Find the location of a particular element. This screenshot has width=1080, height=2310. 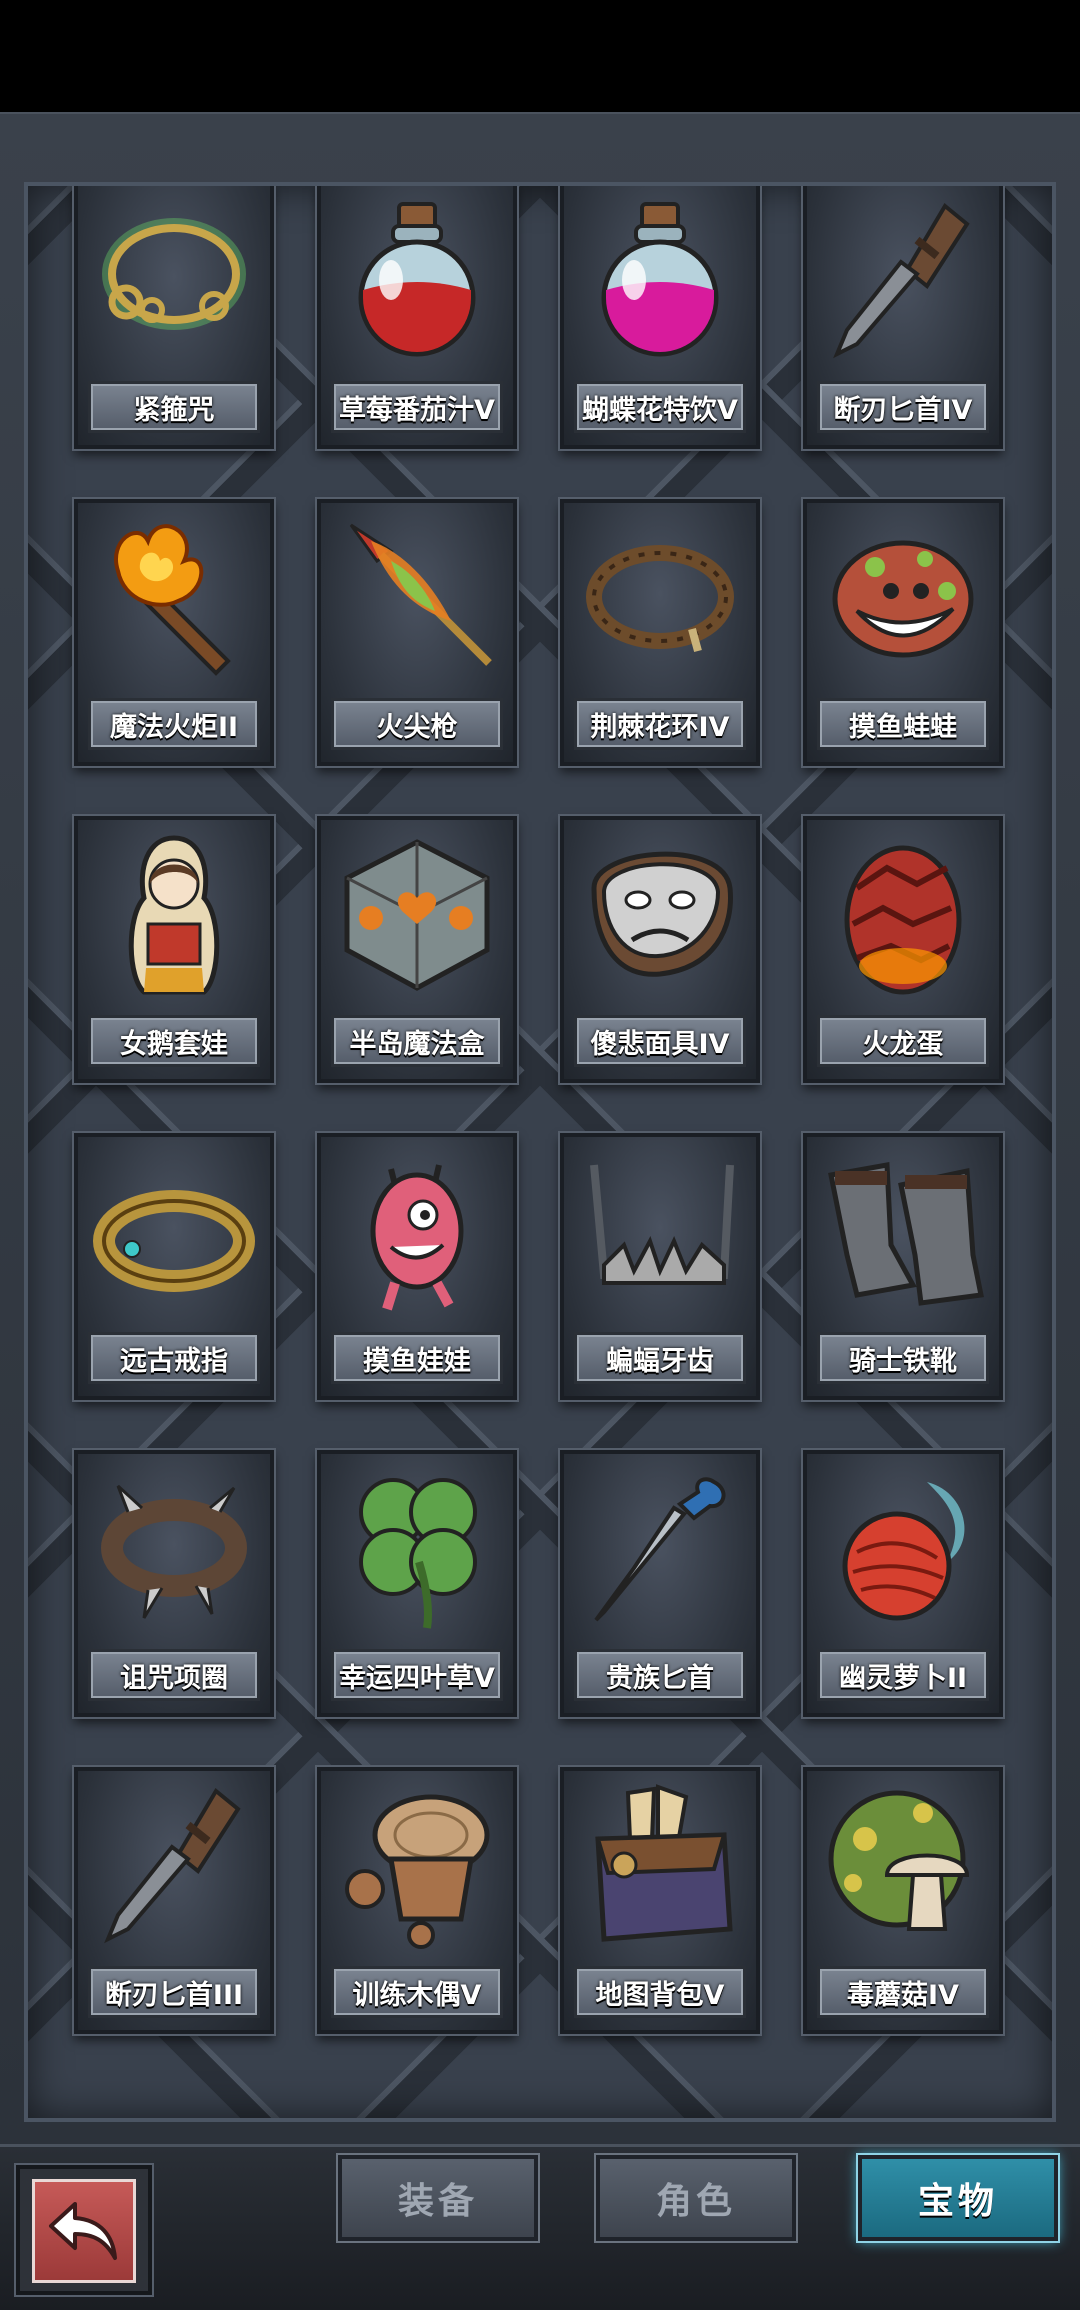

treasure-card: 蝴蝶花特饮V is located at coordinates (660, 317).